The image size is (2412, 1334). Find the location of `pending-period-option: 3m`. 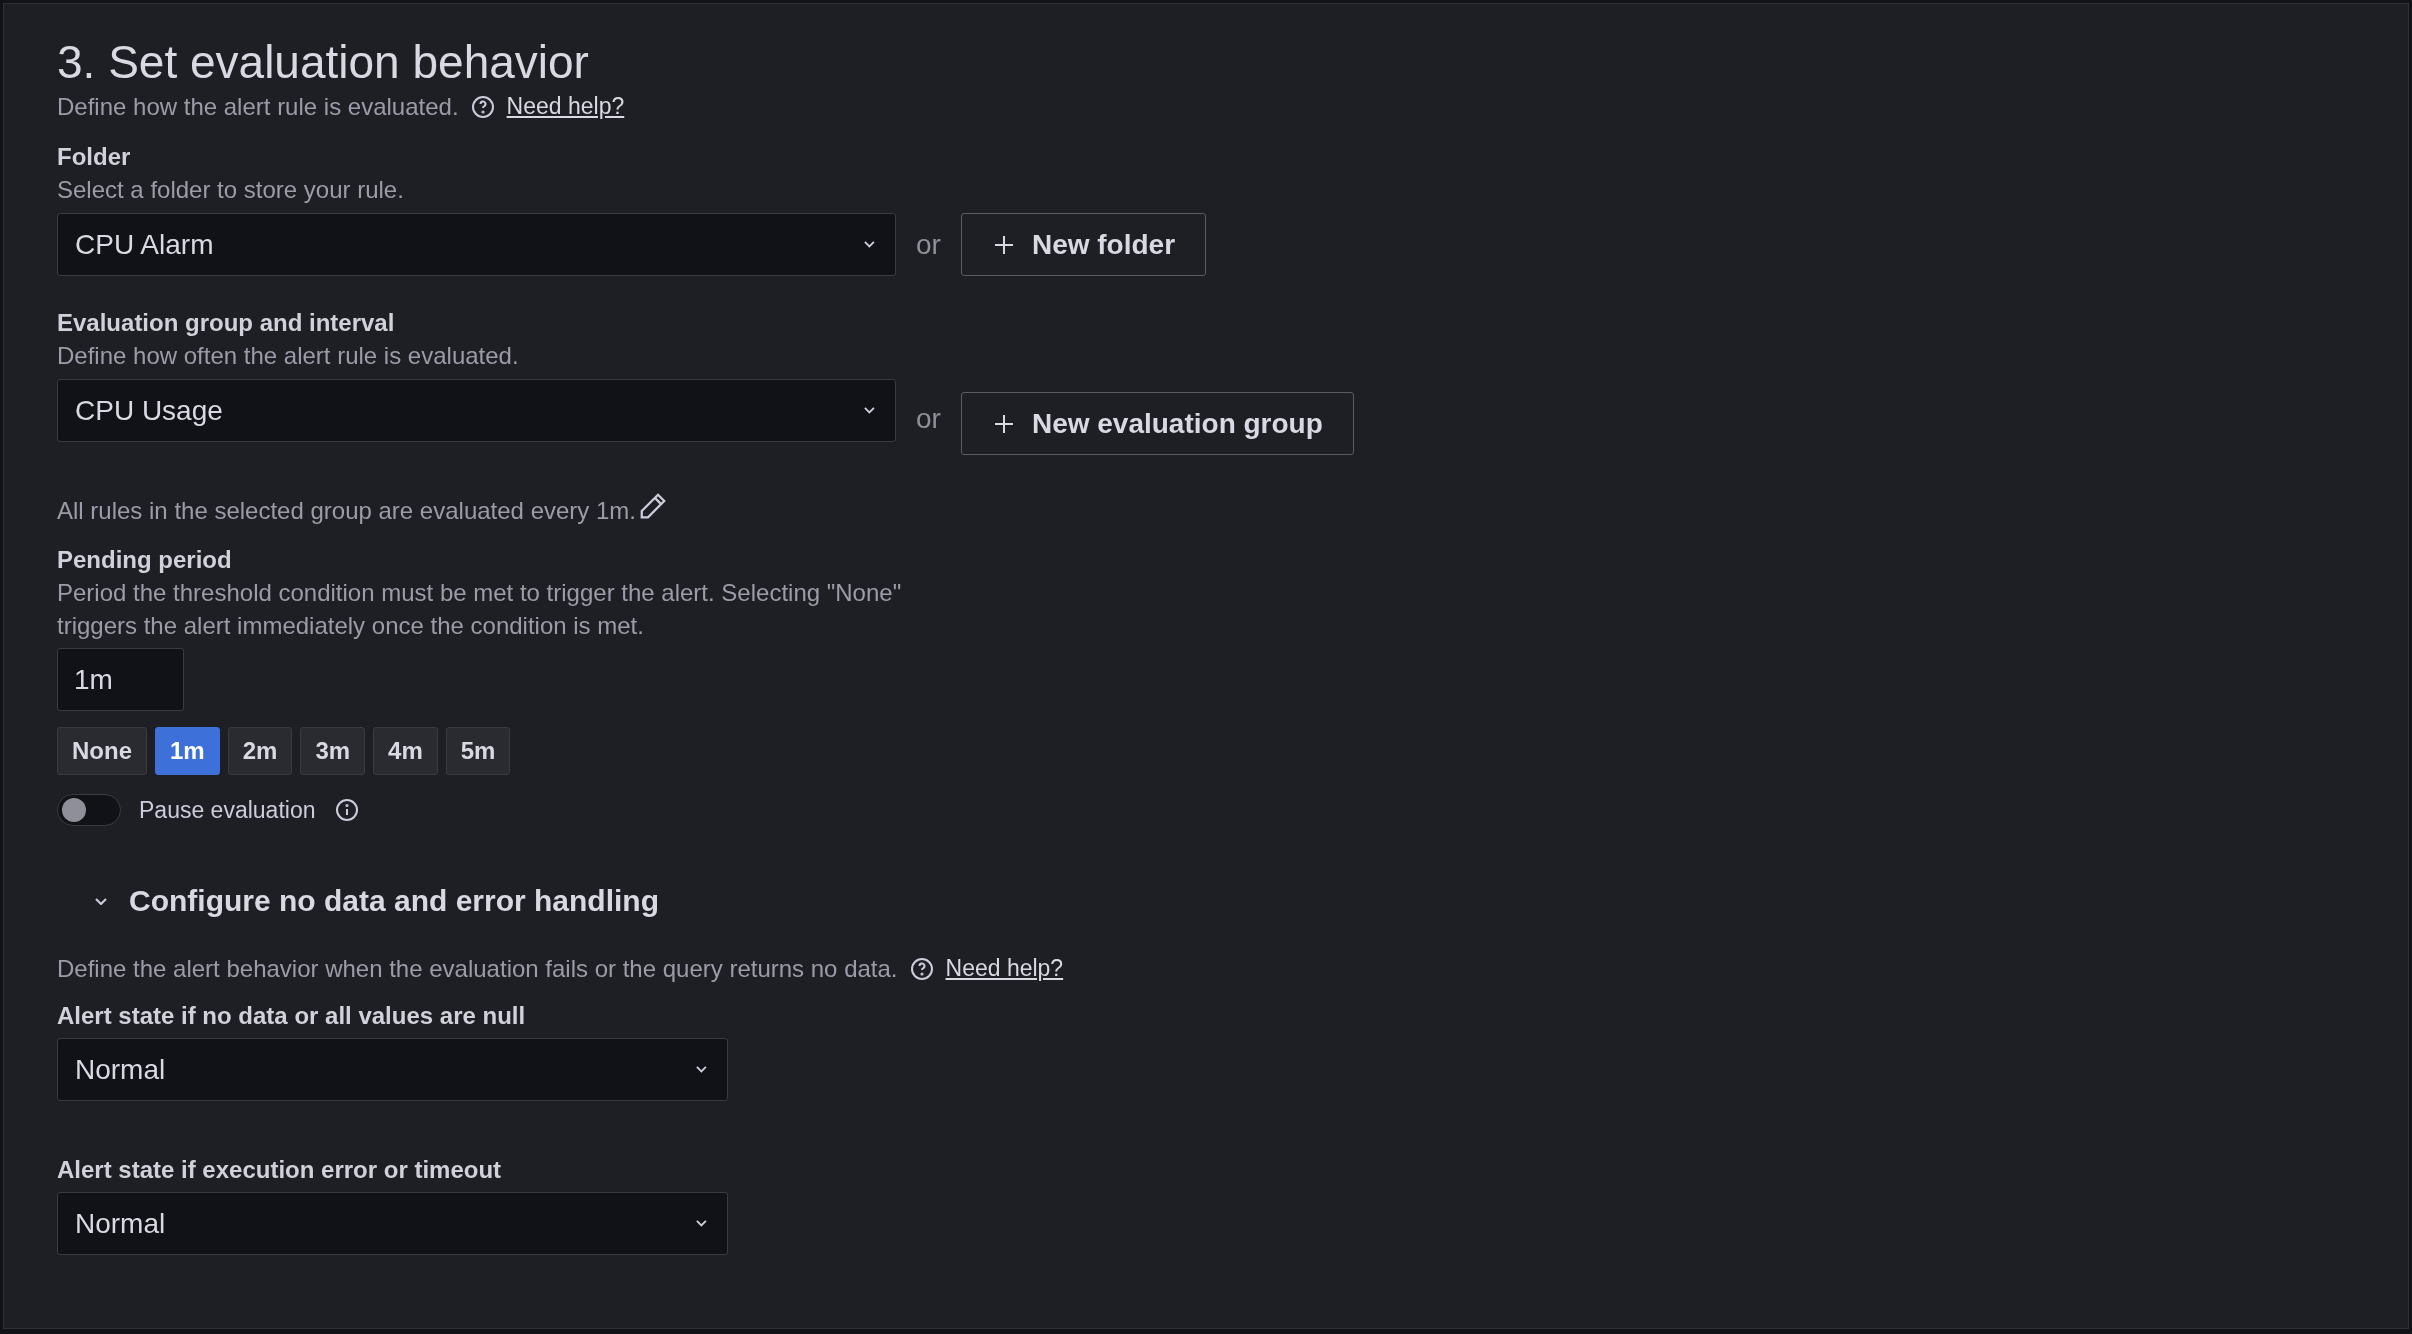

pending-period-option: 3m is located at coordinates (333, 751).